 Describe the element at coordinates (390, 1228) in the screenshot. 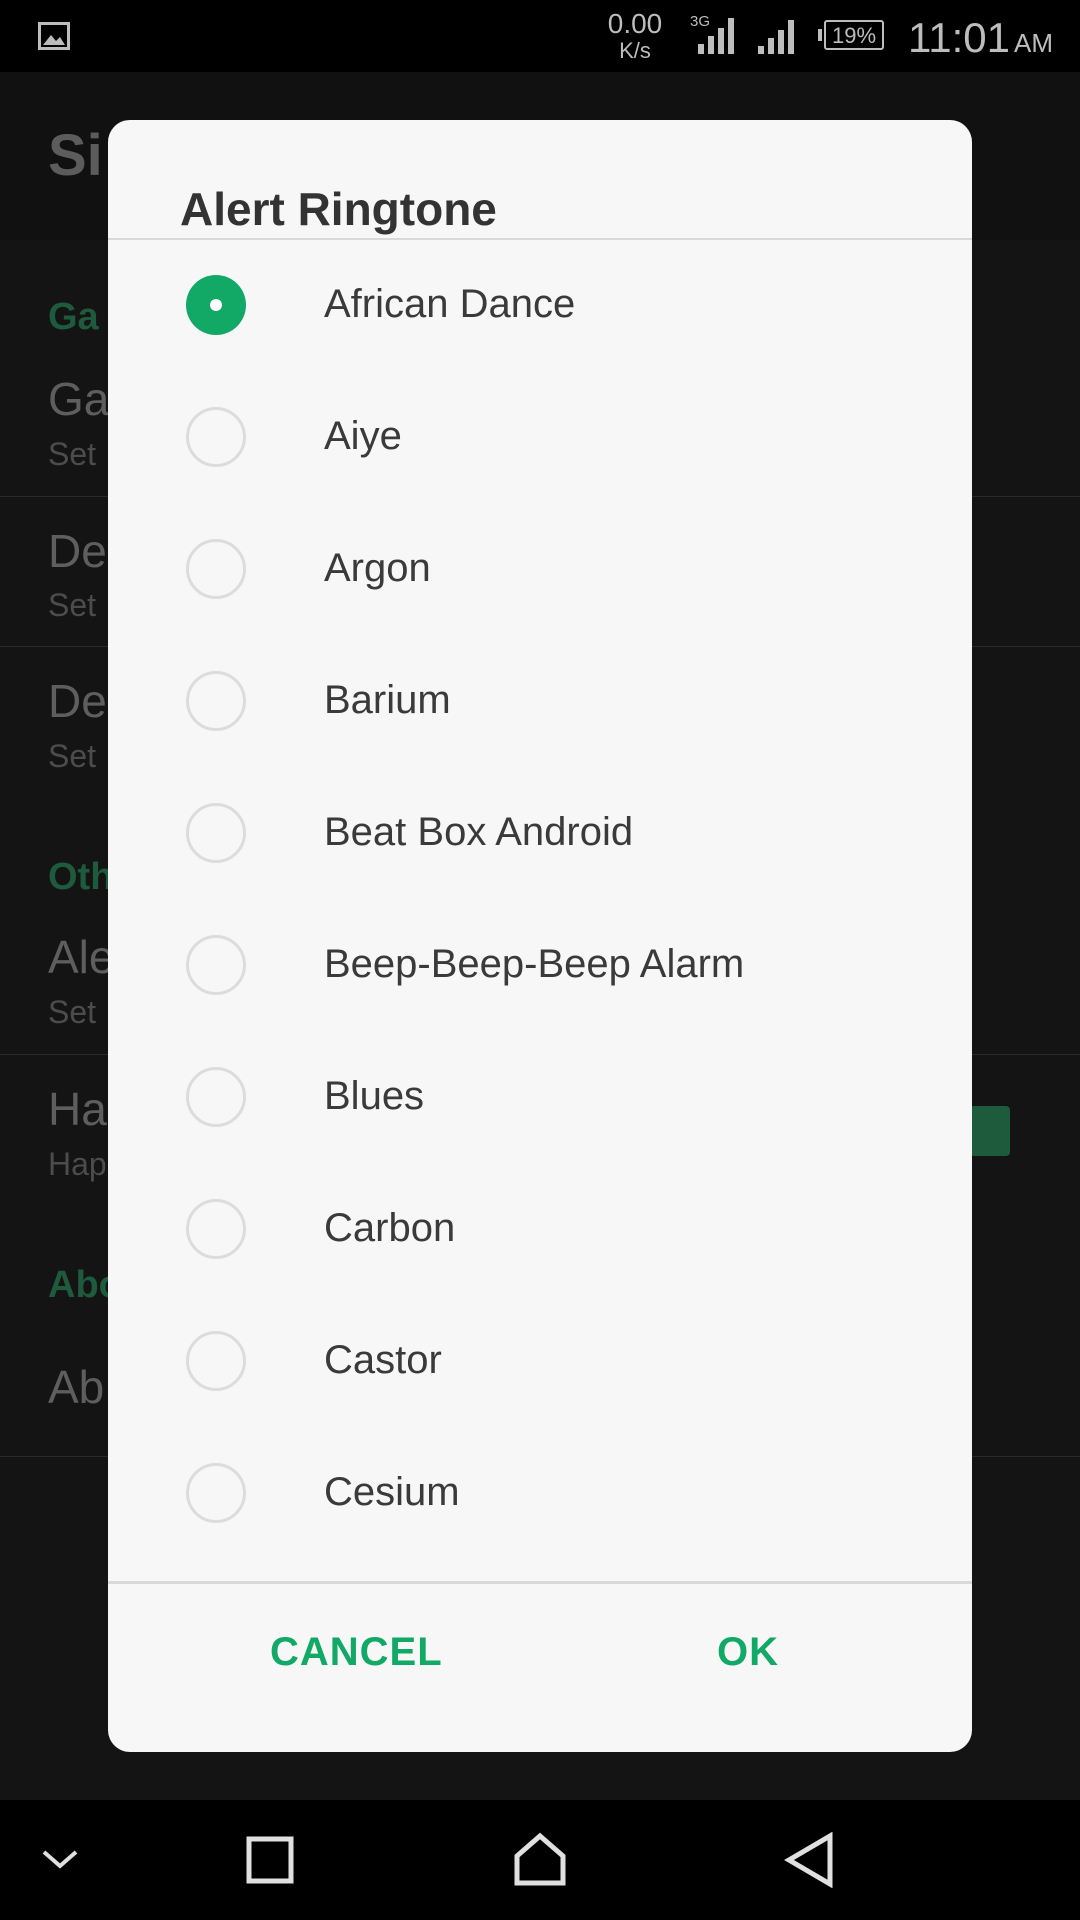

I see `ringtone-label: Carbon` at that location.